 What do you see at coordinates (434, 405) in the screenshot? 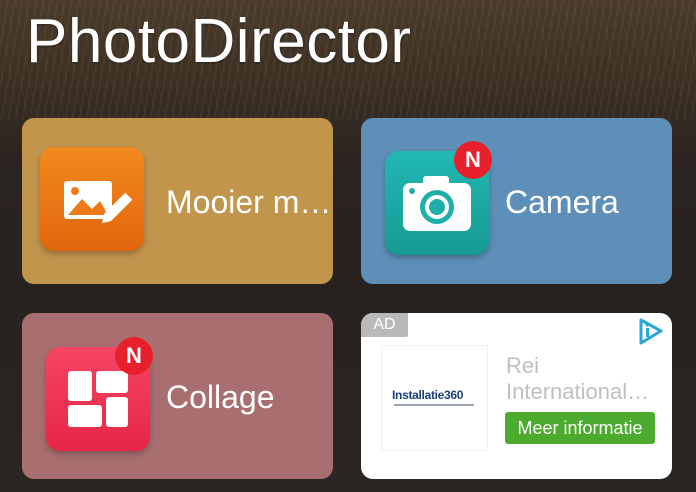
I see `logo-underline` at bounding box center [434, 405].